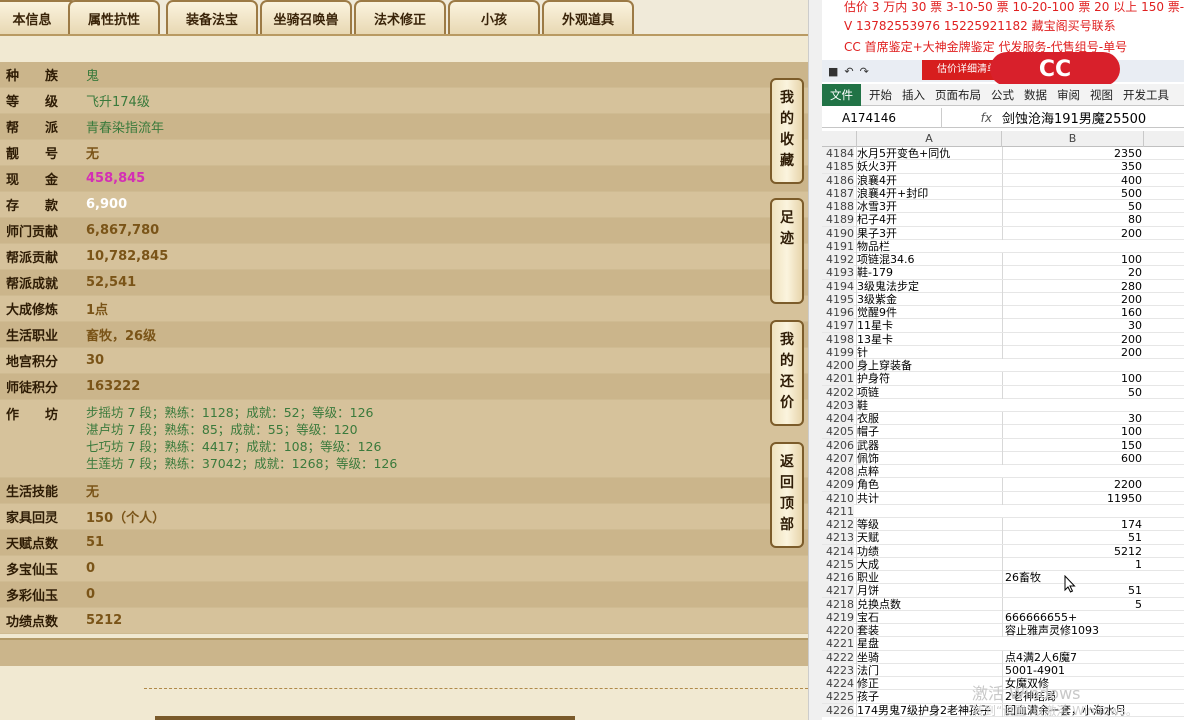 This screenshot has height=720, width=1184. Describe the element at coordinates (1073, 564) in the screenshot. I see `cell-b: 1` at that location.